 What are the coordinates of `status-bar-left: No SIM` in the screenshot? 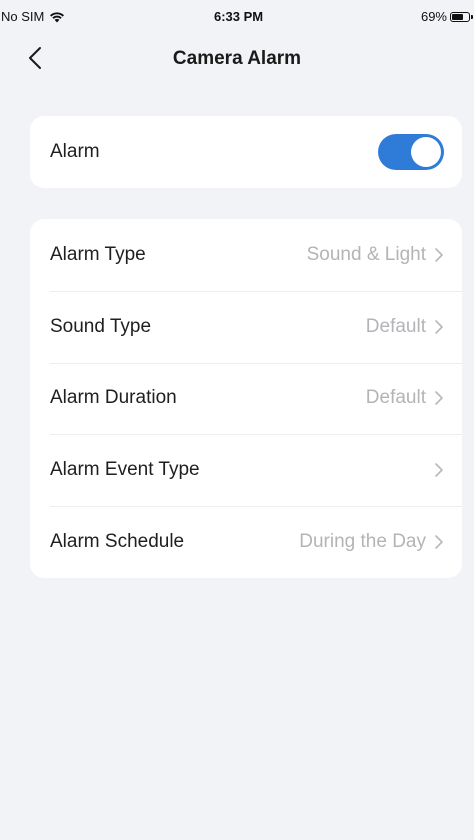 It's located at (33, 16).